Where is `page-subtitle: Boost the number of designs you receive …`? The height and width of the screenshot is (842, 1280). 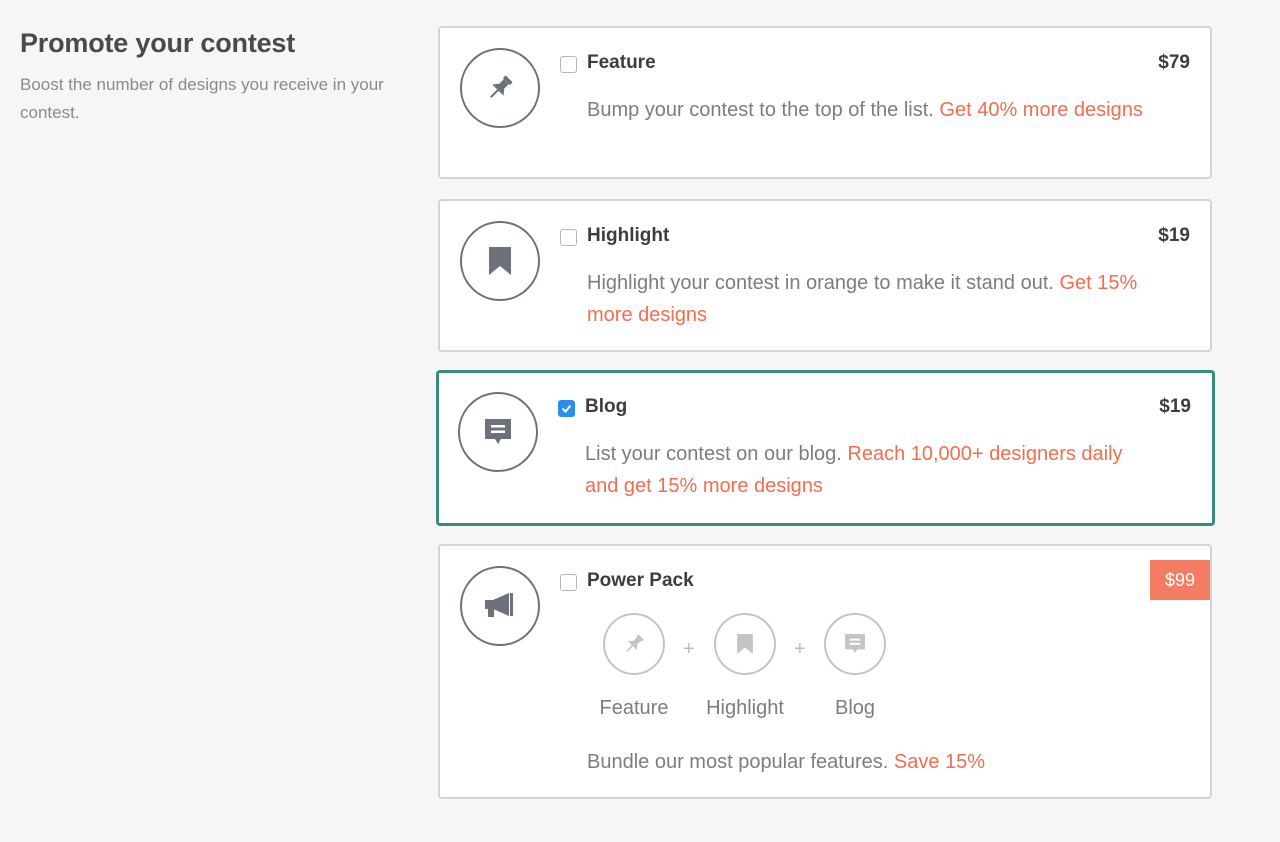
page-subtitle: Boost the number of designs you receive … is located at coordinates (202, 98).